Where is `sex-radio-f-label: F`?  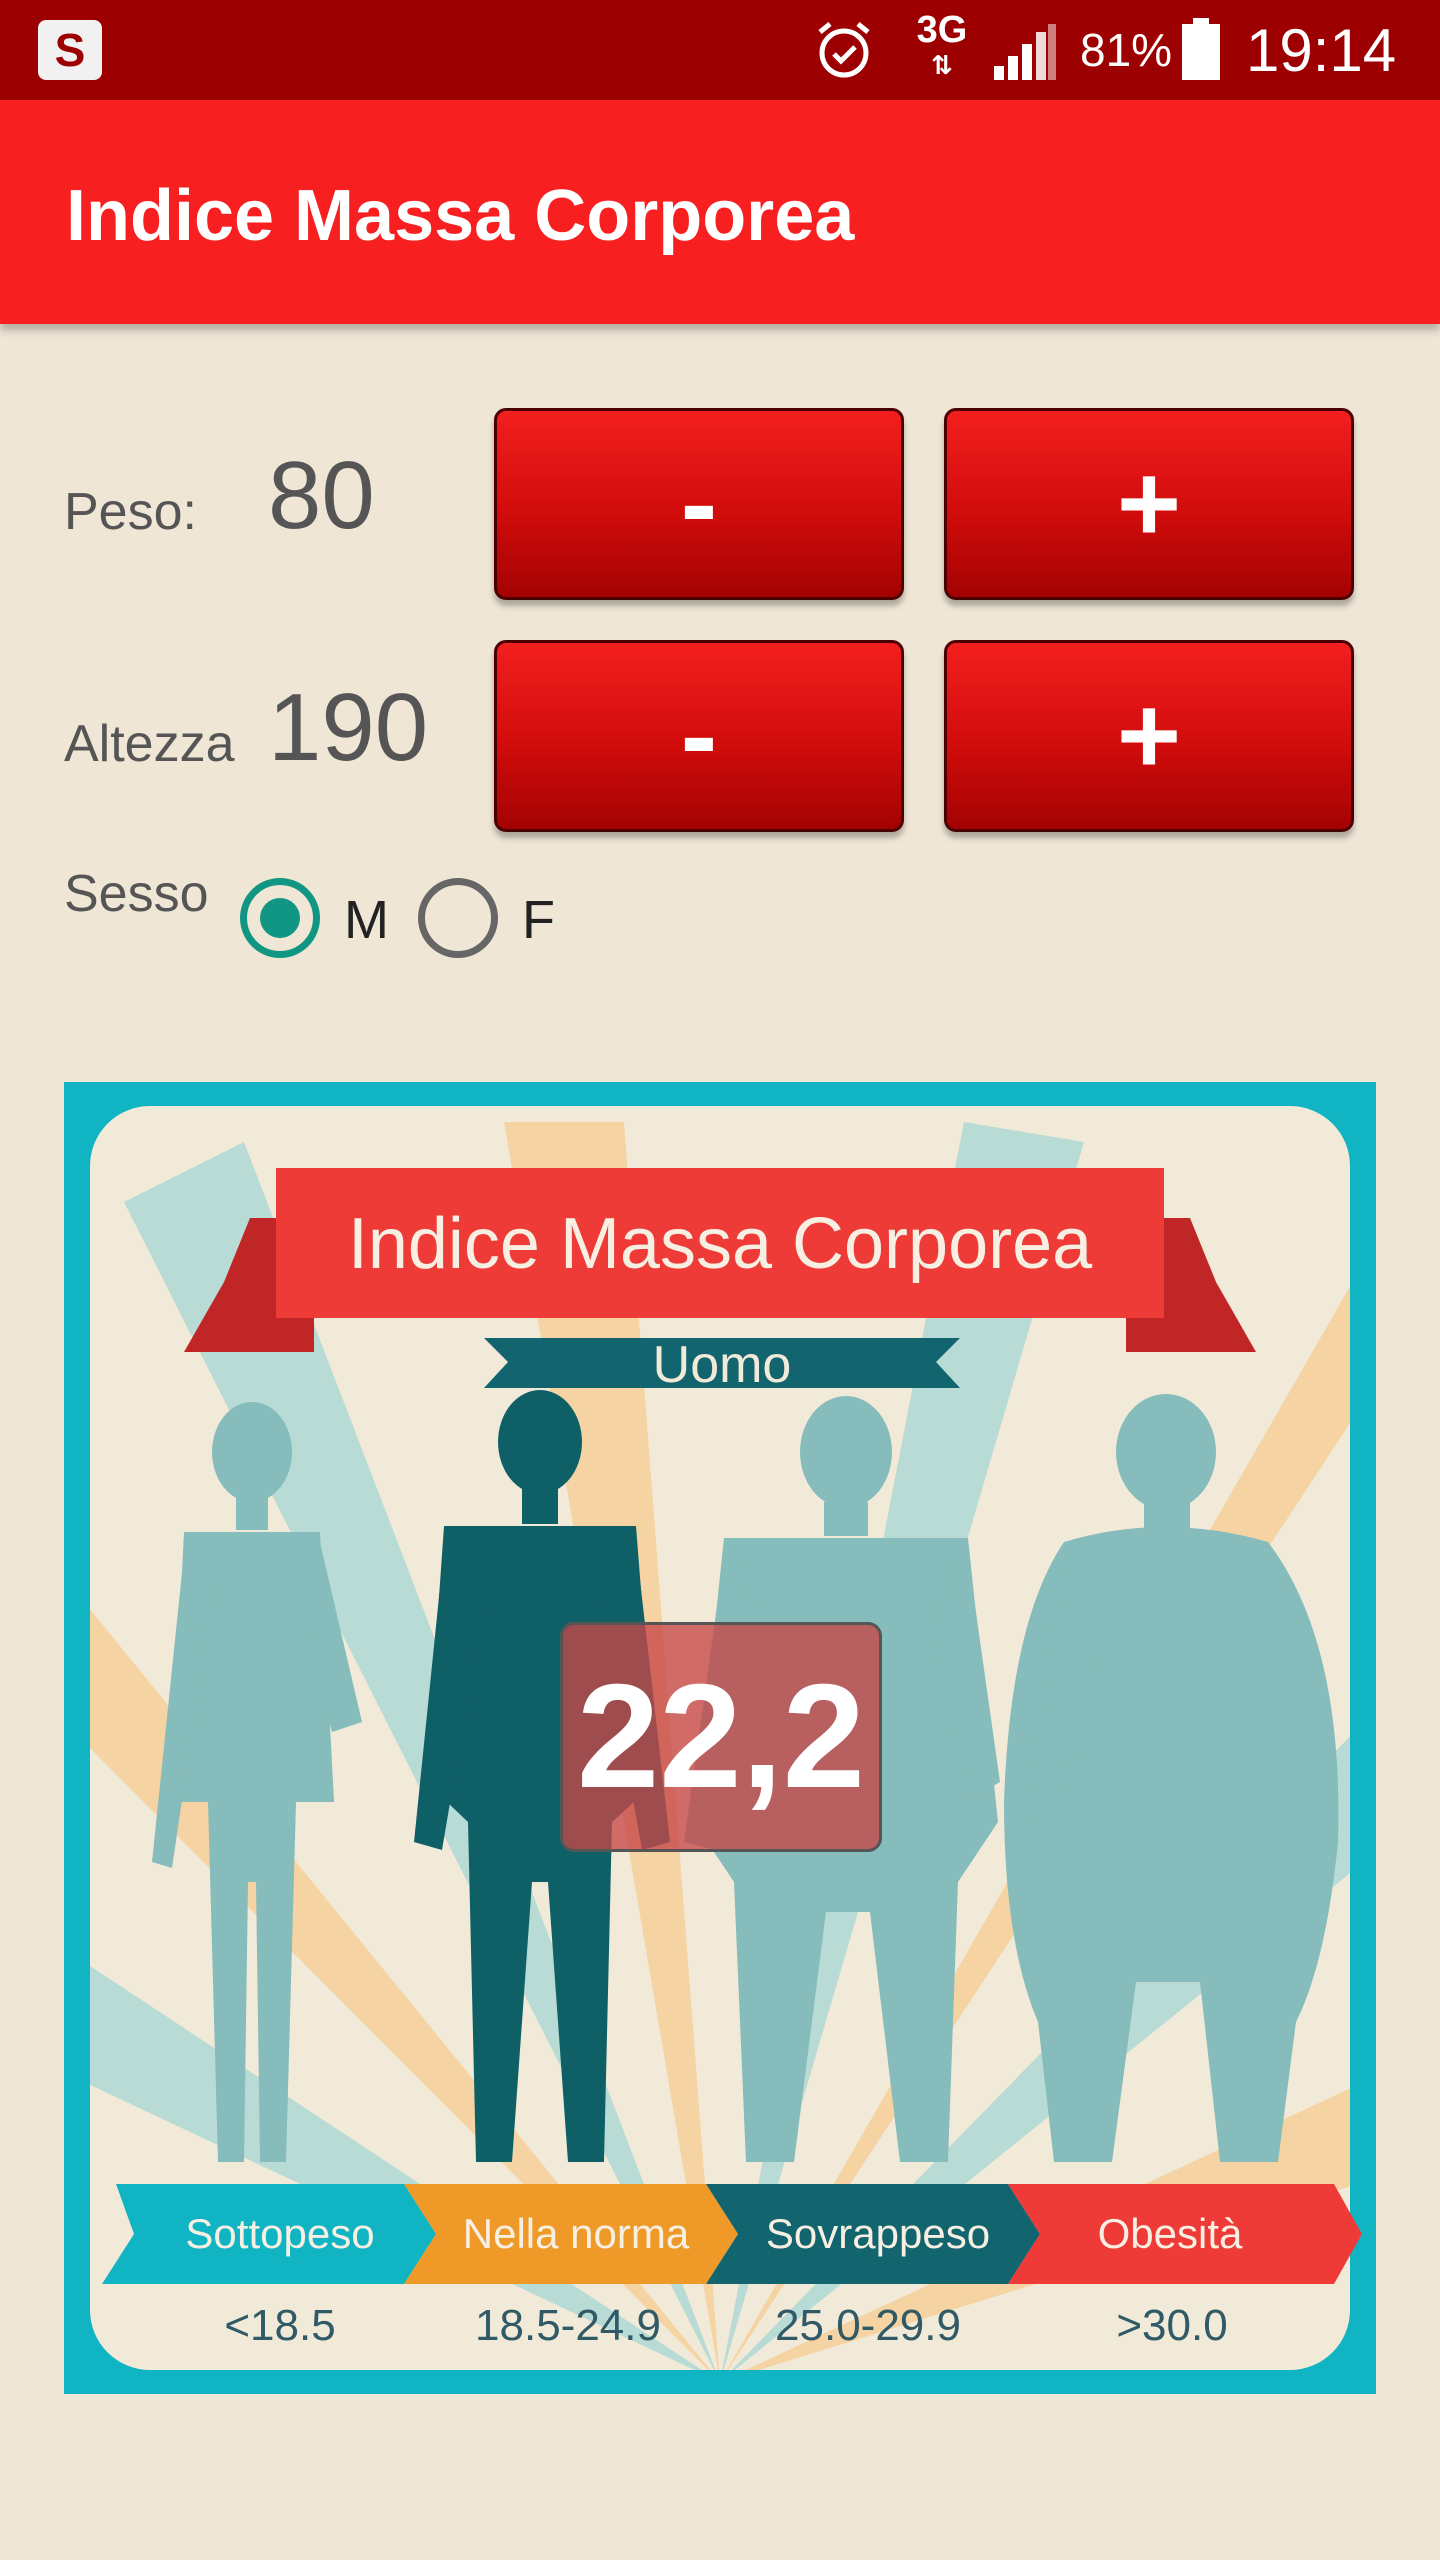 sex-radio-f-label: F is located at coordinates (538, 920).